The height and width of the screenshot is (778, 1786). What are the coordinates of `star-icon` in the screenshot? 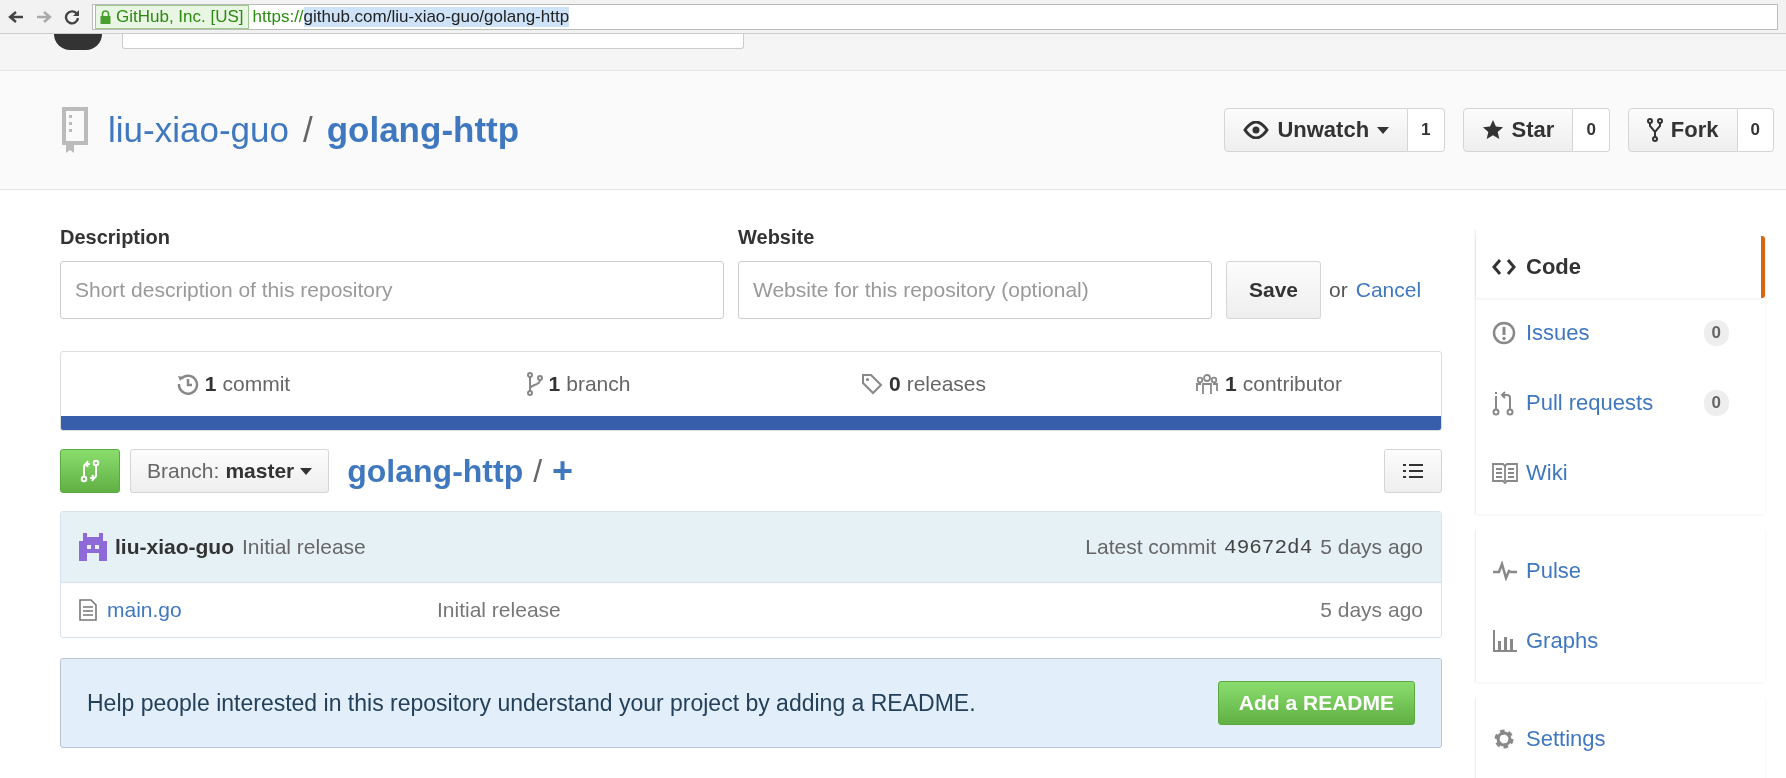 It's located at (1492, 130).